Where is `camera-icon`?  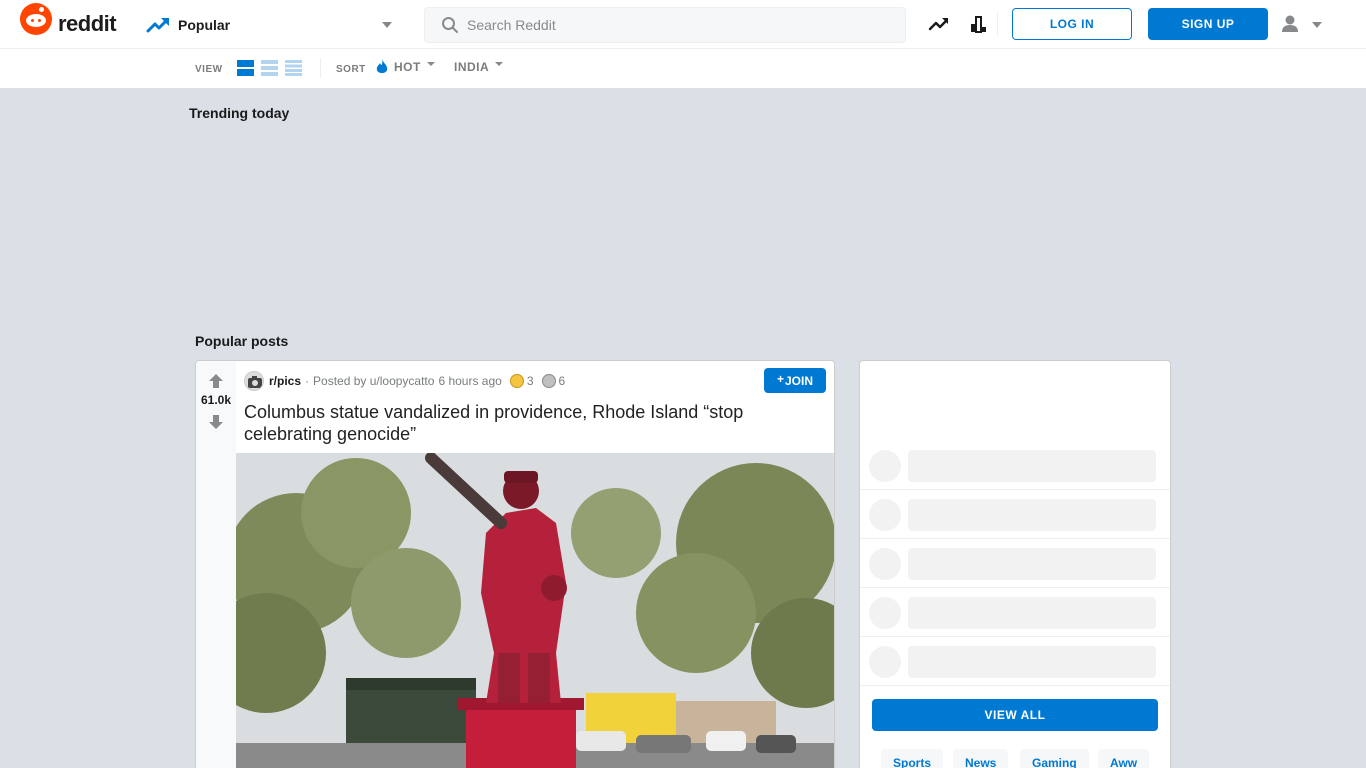
camera-icon is located at coordinates (255, 382).